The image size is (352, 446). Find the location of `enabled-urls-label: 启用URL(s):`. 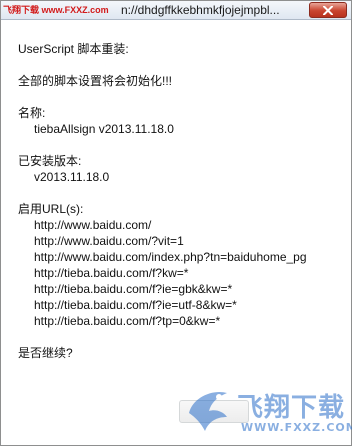

enabled-urls-label: 启用URL(s): is located at coordinates (51, 209).